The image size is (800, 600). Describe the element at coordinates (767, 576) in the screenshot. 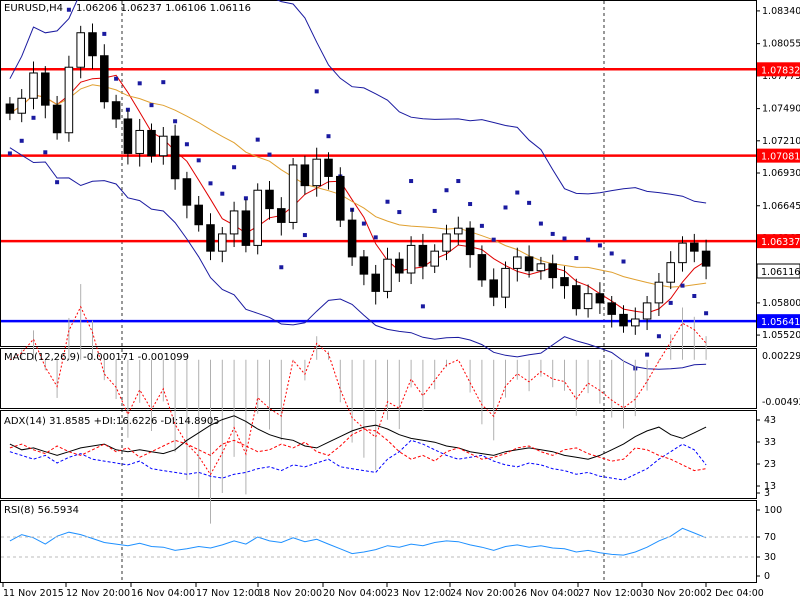

I see `rsi-tick-label-3: 0` at that location.